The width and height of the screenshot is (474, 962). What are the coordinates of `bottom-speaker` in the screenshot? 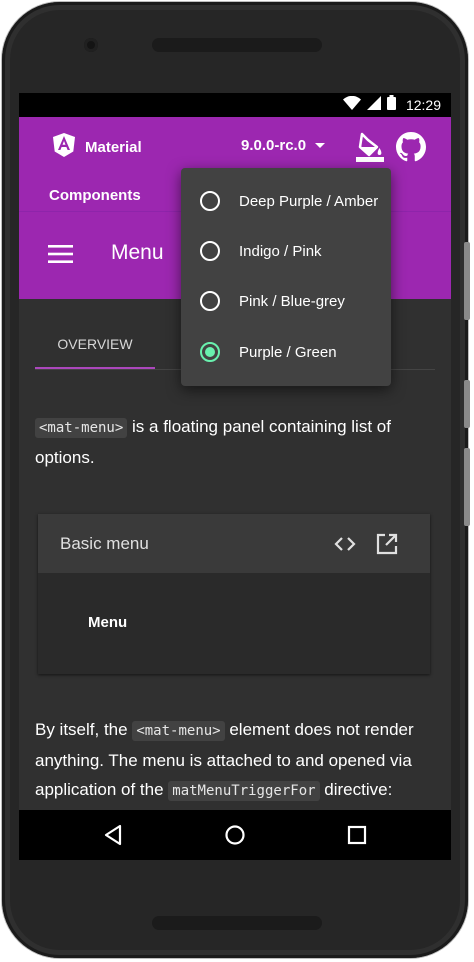 It's located at (237, 923).